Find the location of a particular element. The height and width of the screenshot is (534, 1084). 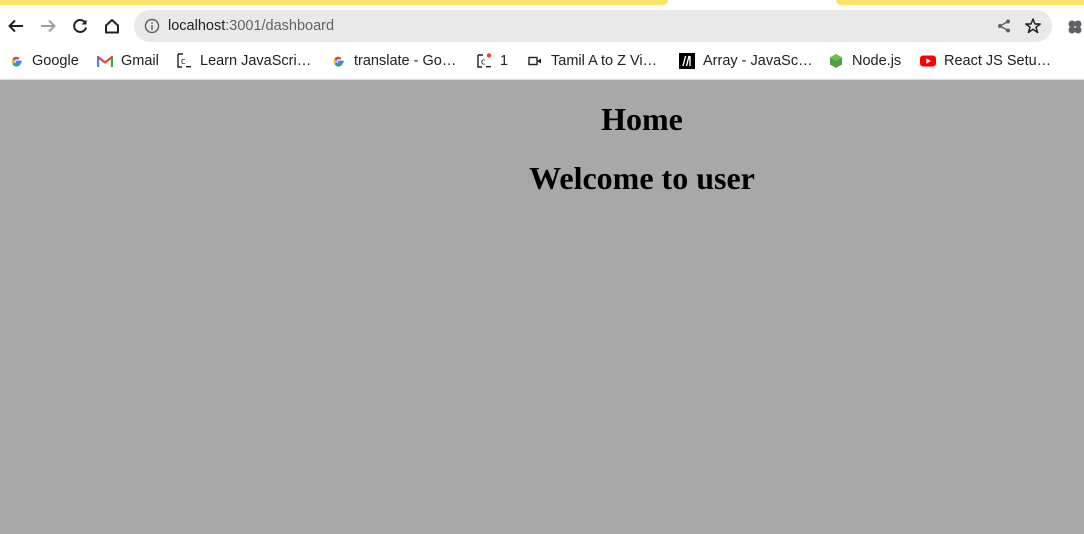

url-host: localhost is located at coordinates (197, 26).